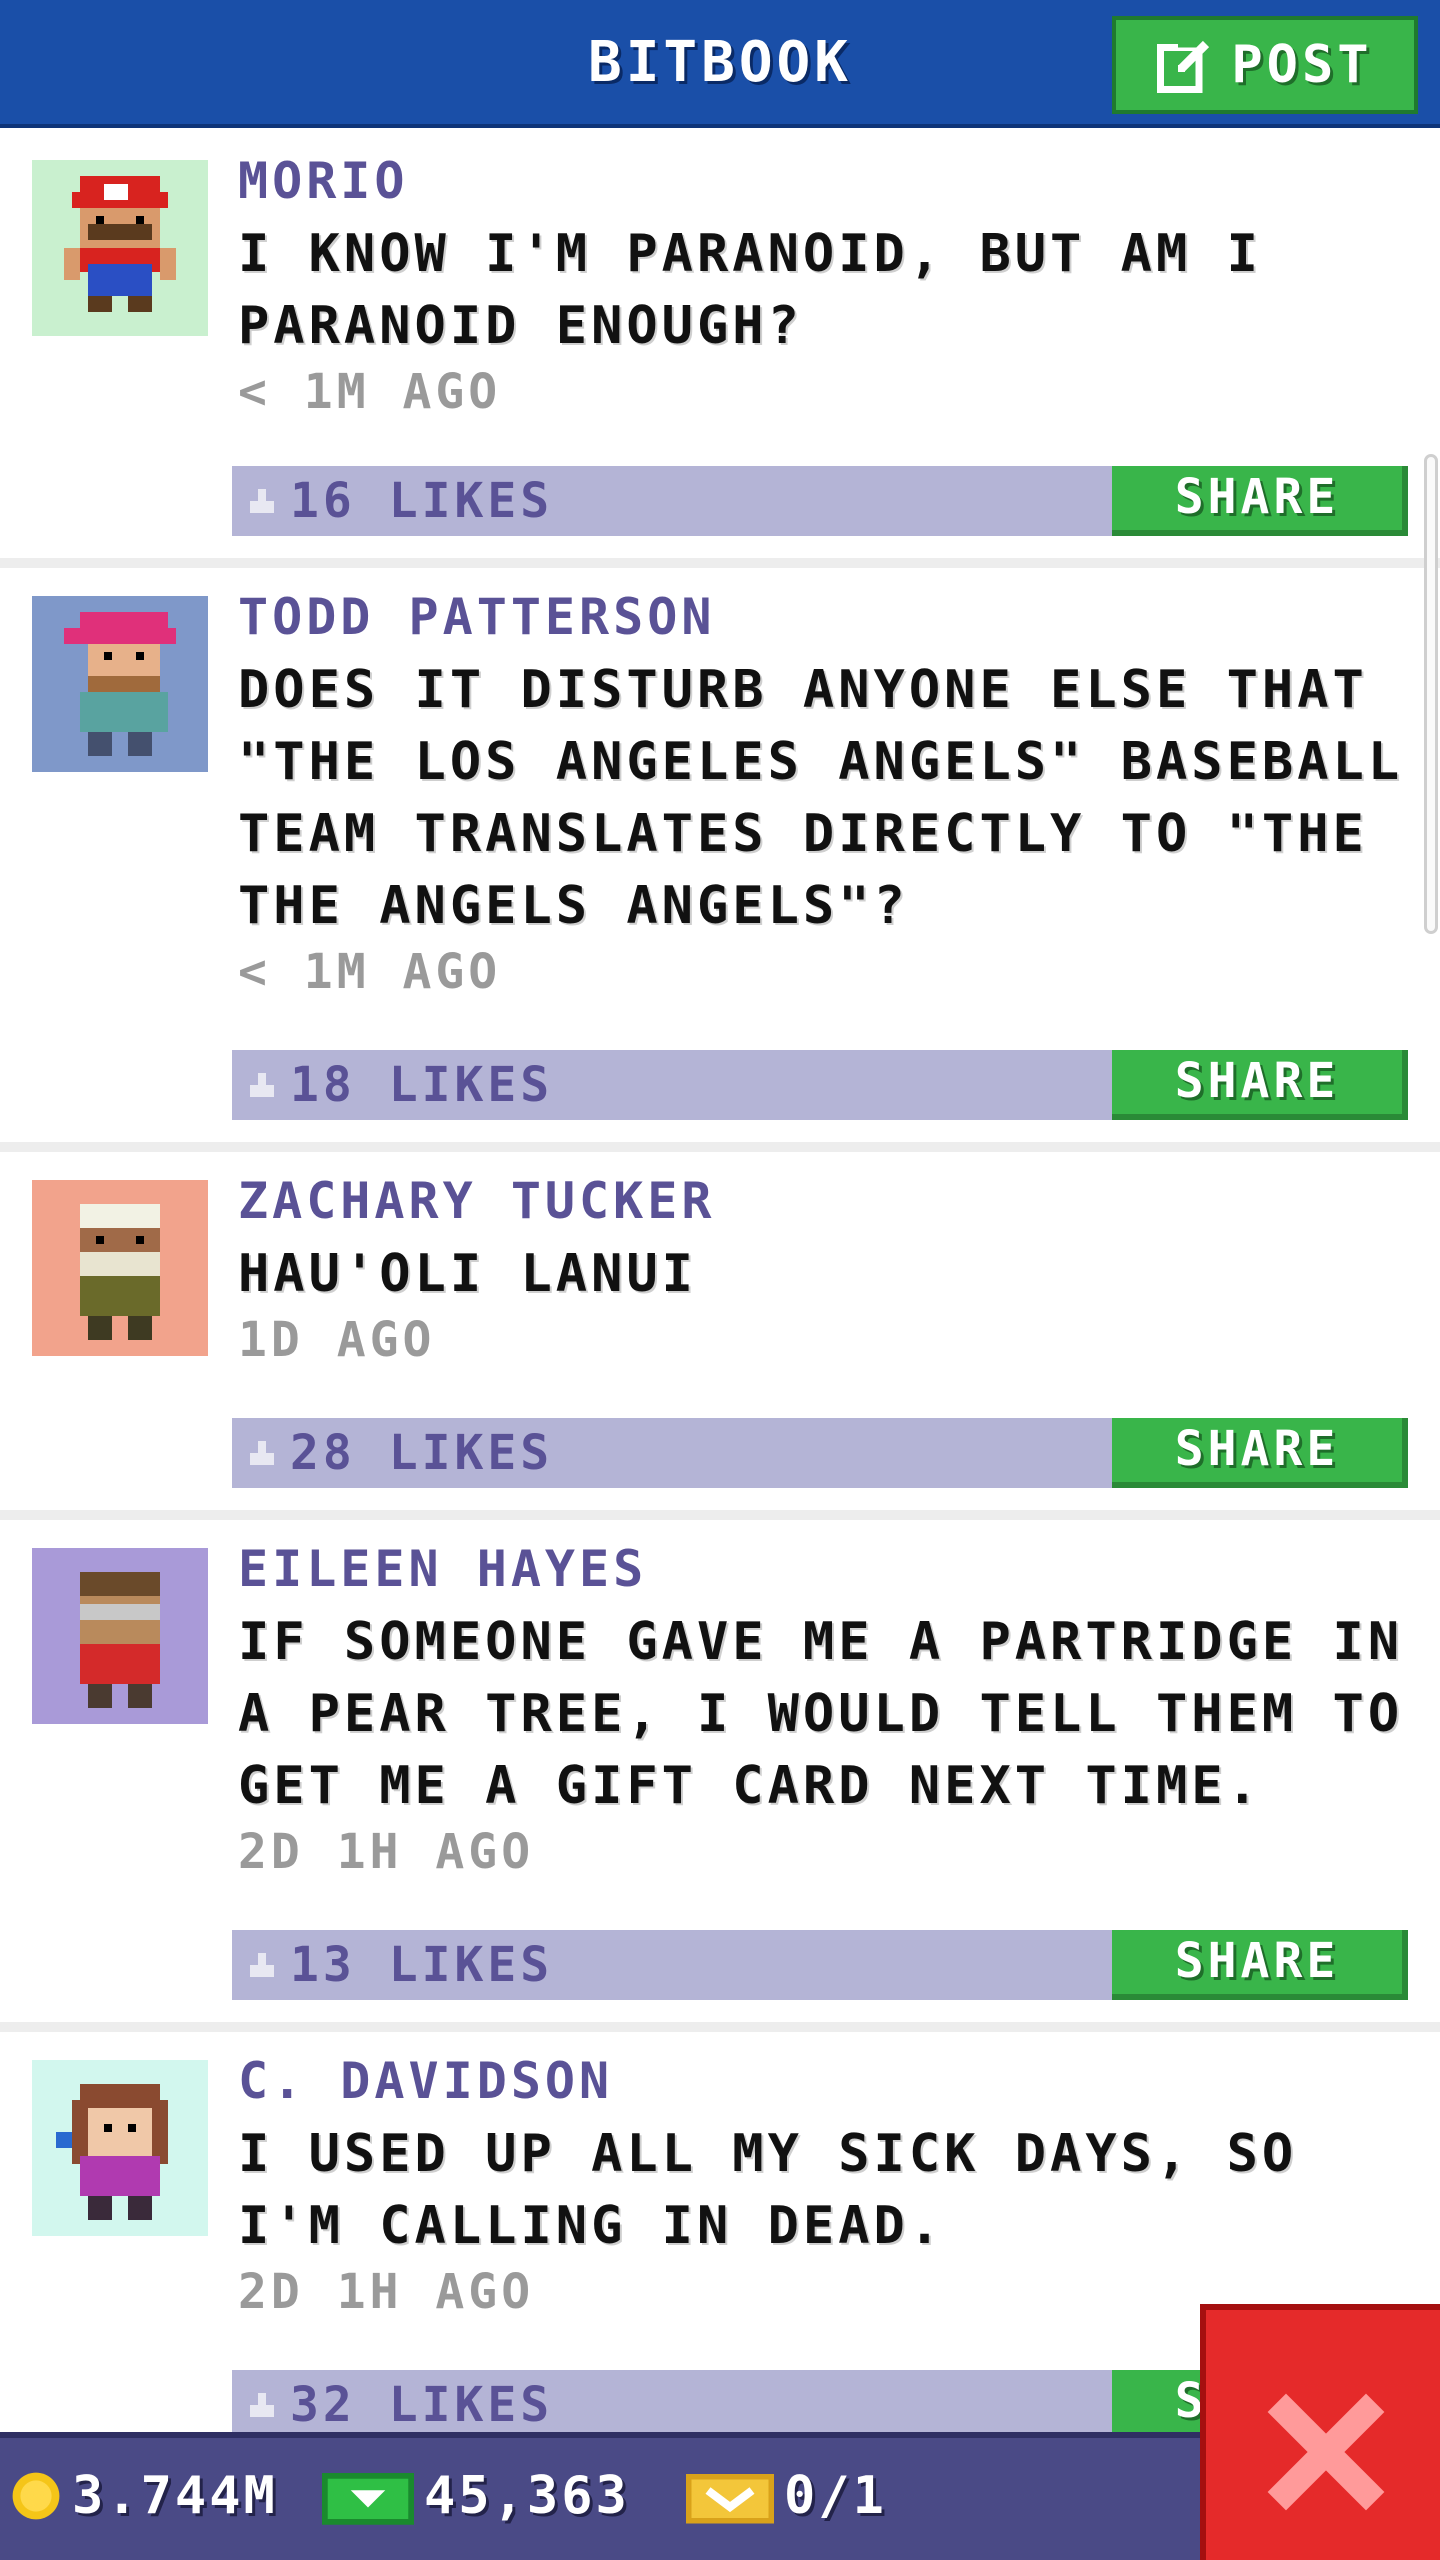 The height and width of the screenshot is (2560, 1440). I want to click on coins-value: 3.744M, so click(175, 2496).